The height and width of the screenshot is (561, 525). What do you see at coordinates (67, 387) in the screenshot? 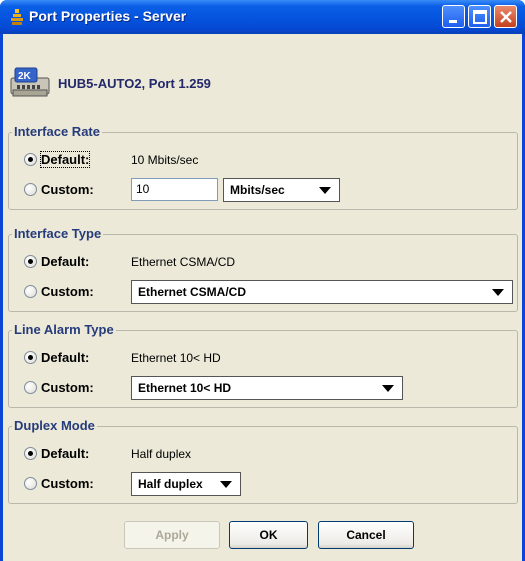
I see `line-alarm-custom-label: Custom:` at bounding box center [67, 387].